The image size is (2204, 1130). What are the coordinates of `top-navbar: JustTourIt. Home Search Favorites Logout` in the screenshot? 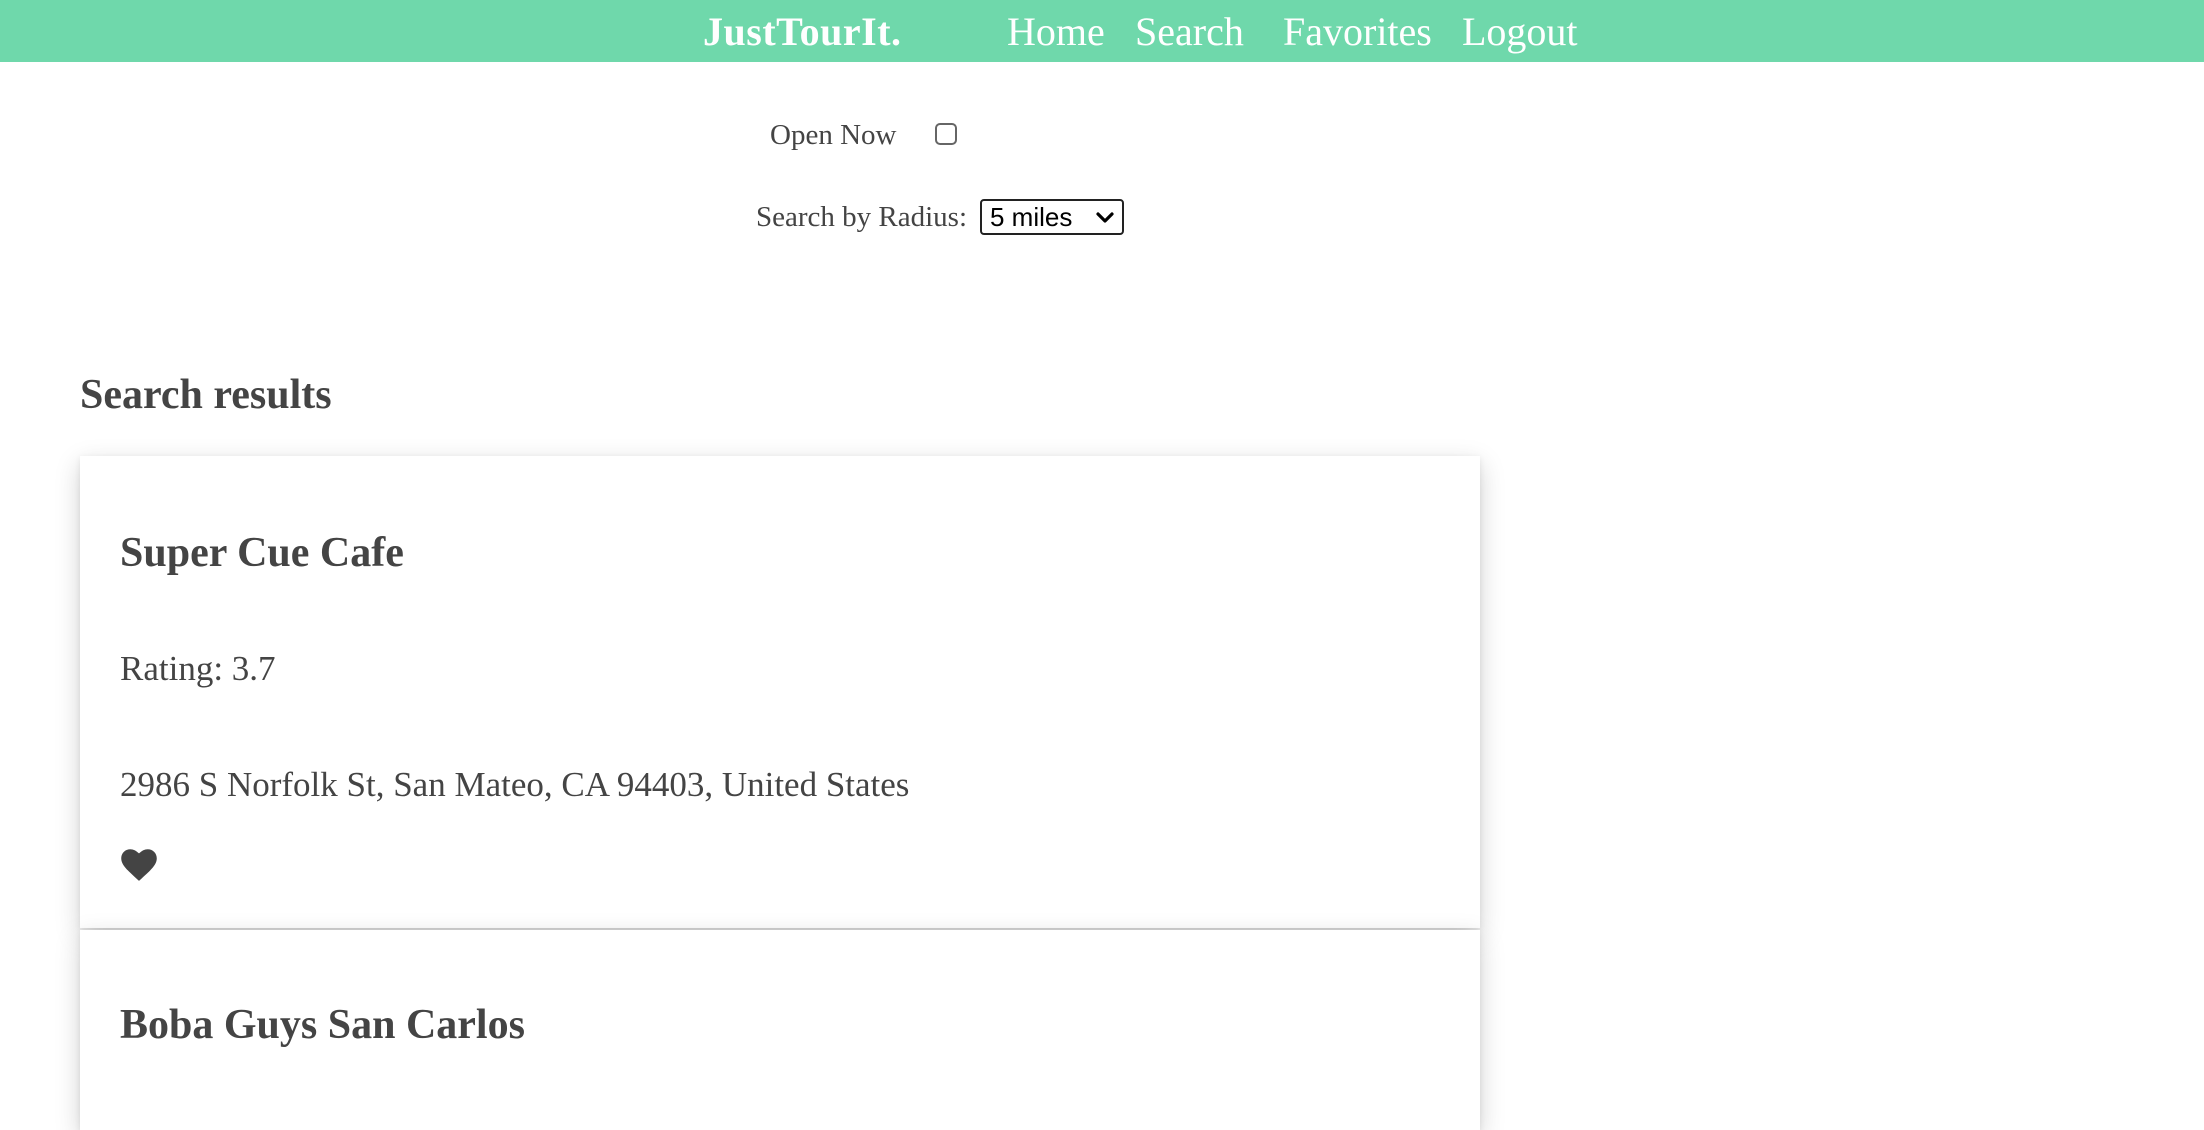 It's located at (1102, 31).